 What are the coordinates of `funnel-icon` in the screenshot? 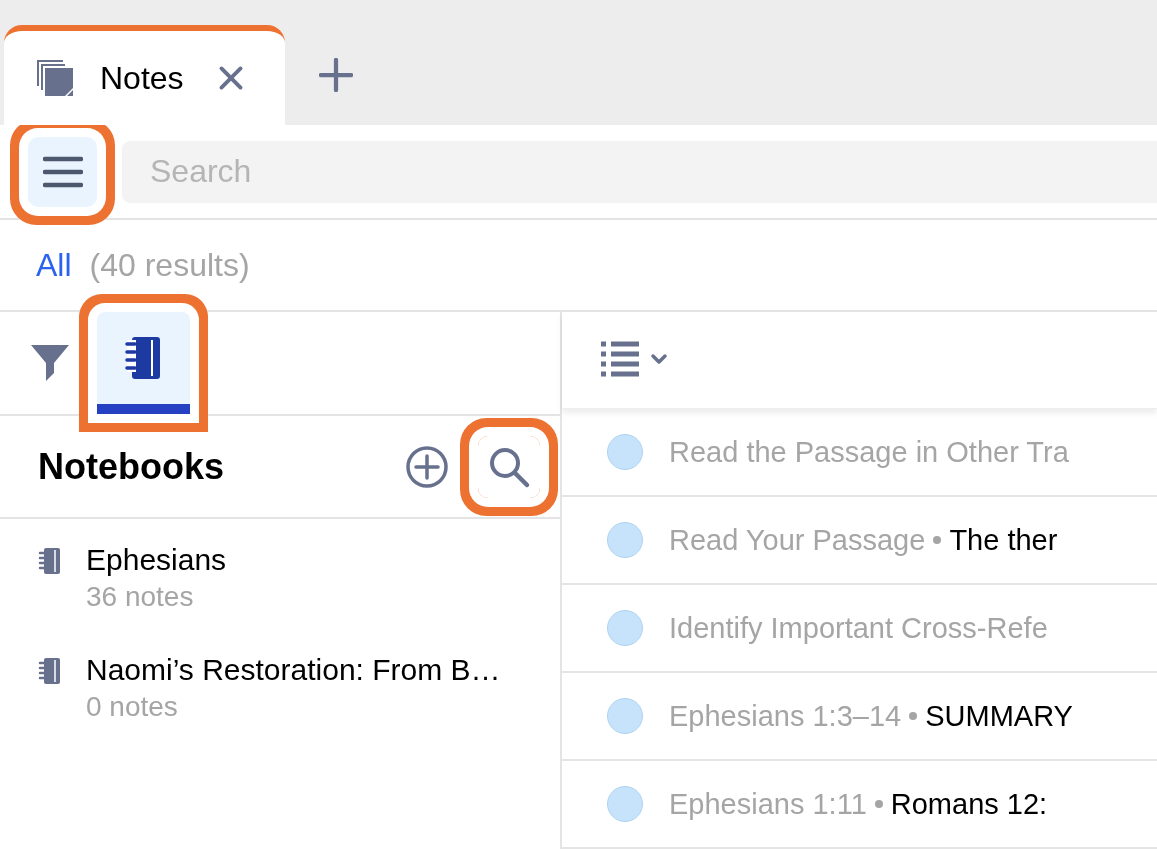 It's located at (50, 363).